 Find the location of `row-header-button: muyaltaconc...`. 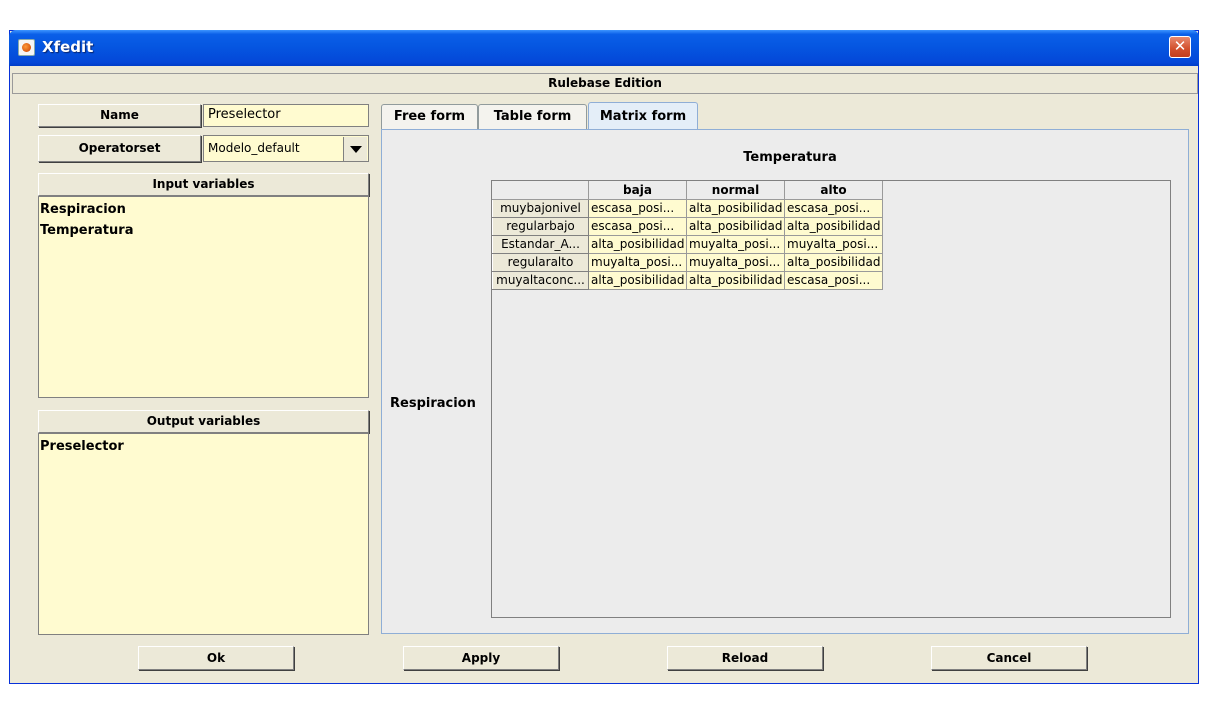

row-header-button: muyaltaconc... is located at coordinates (540, 280).